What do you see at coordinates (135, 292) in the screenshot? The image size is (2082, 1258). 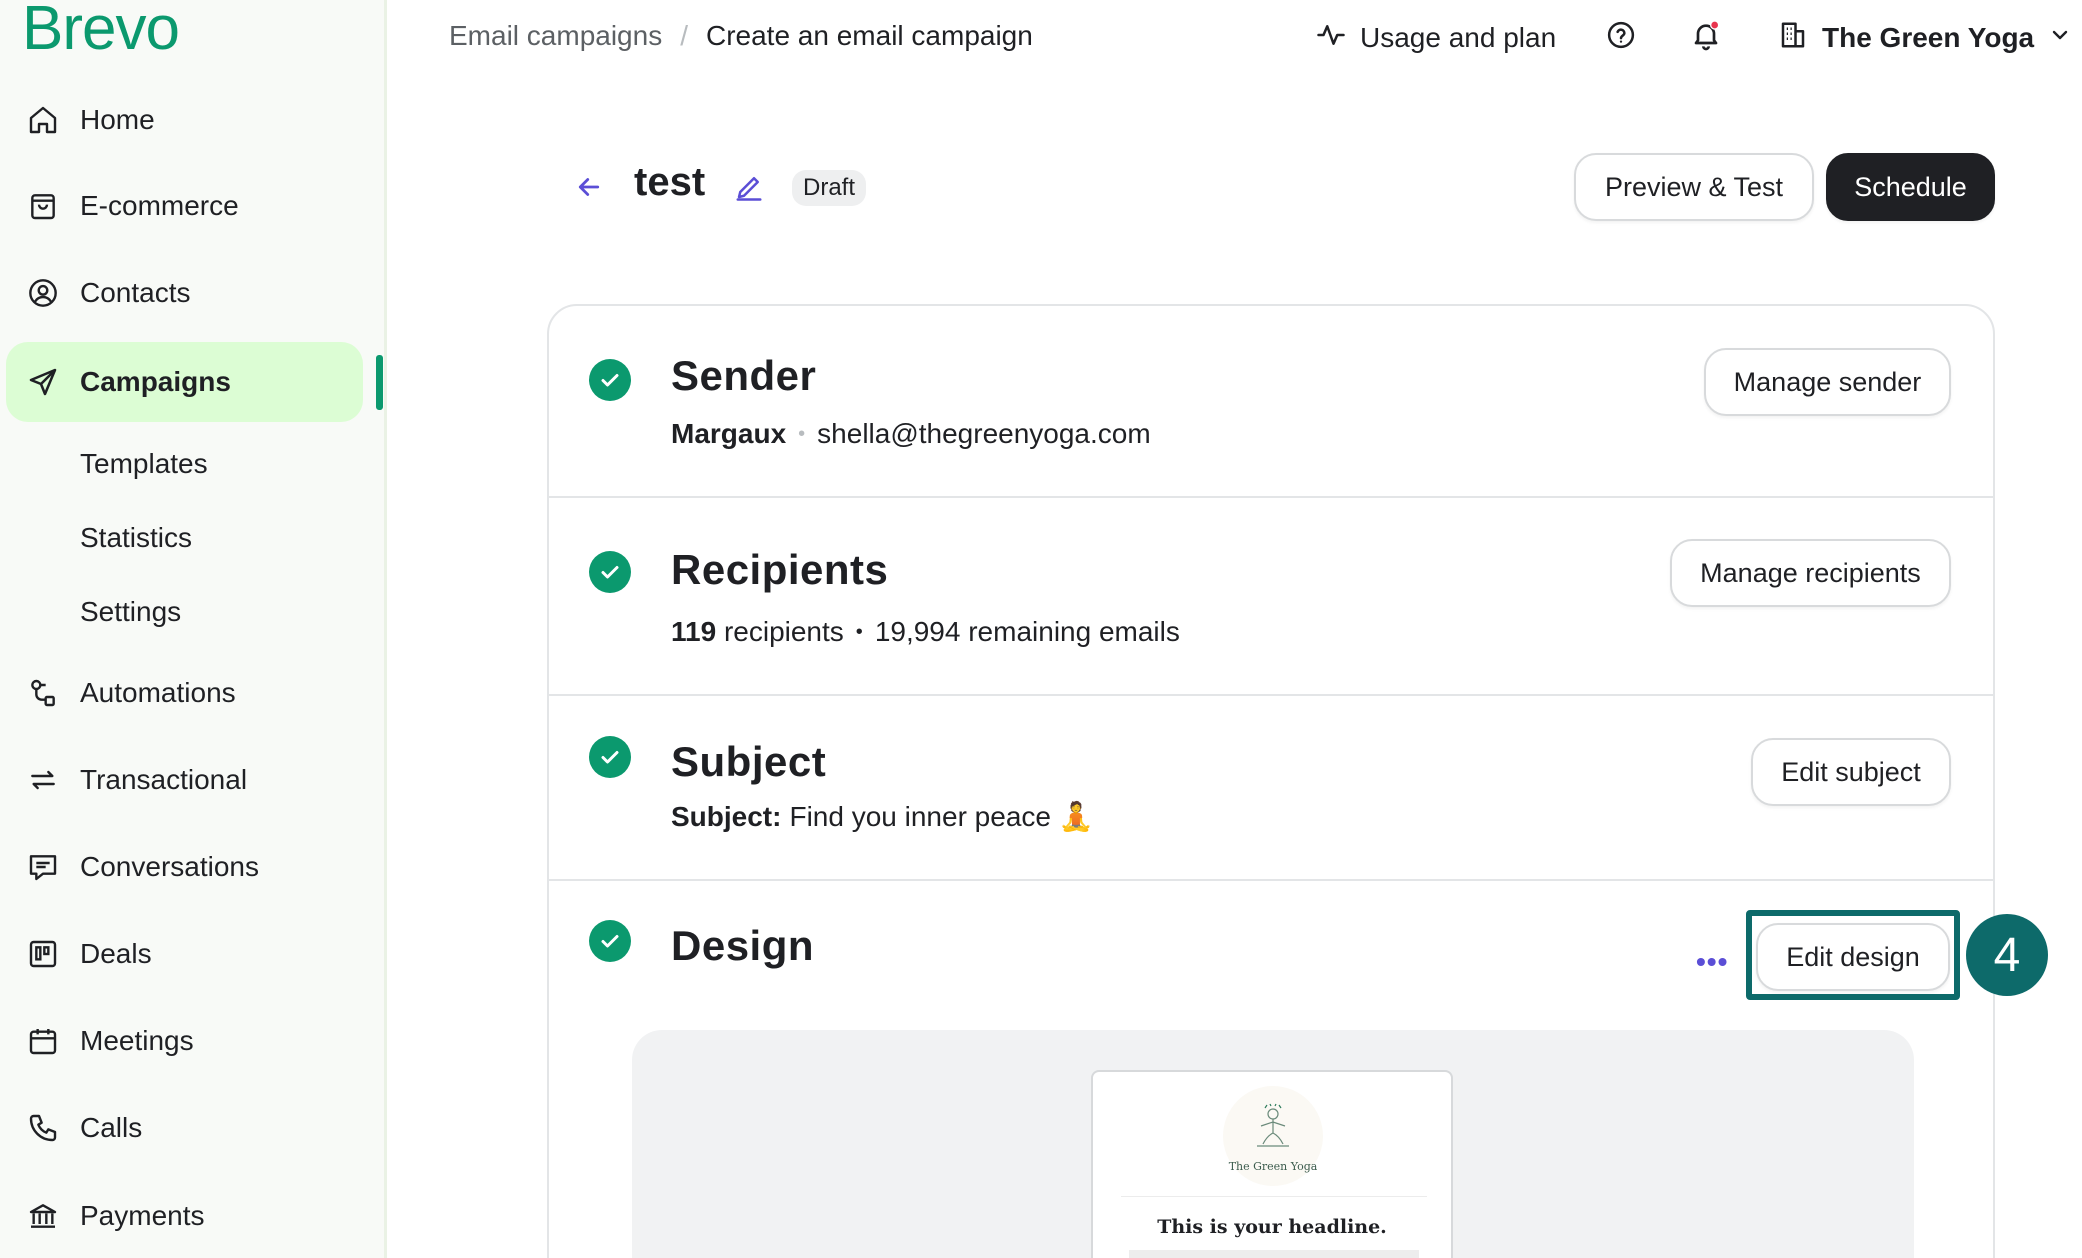 I see `sidebar-item-label: Contacts` at bounding box center [135, 292].